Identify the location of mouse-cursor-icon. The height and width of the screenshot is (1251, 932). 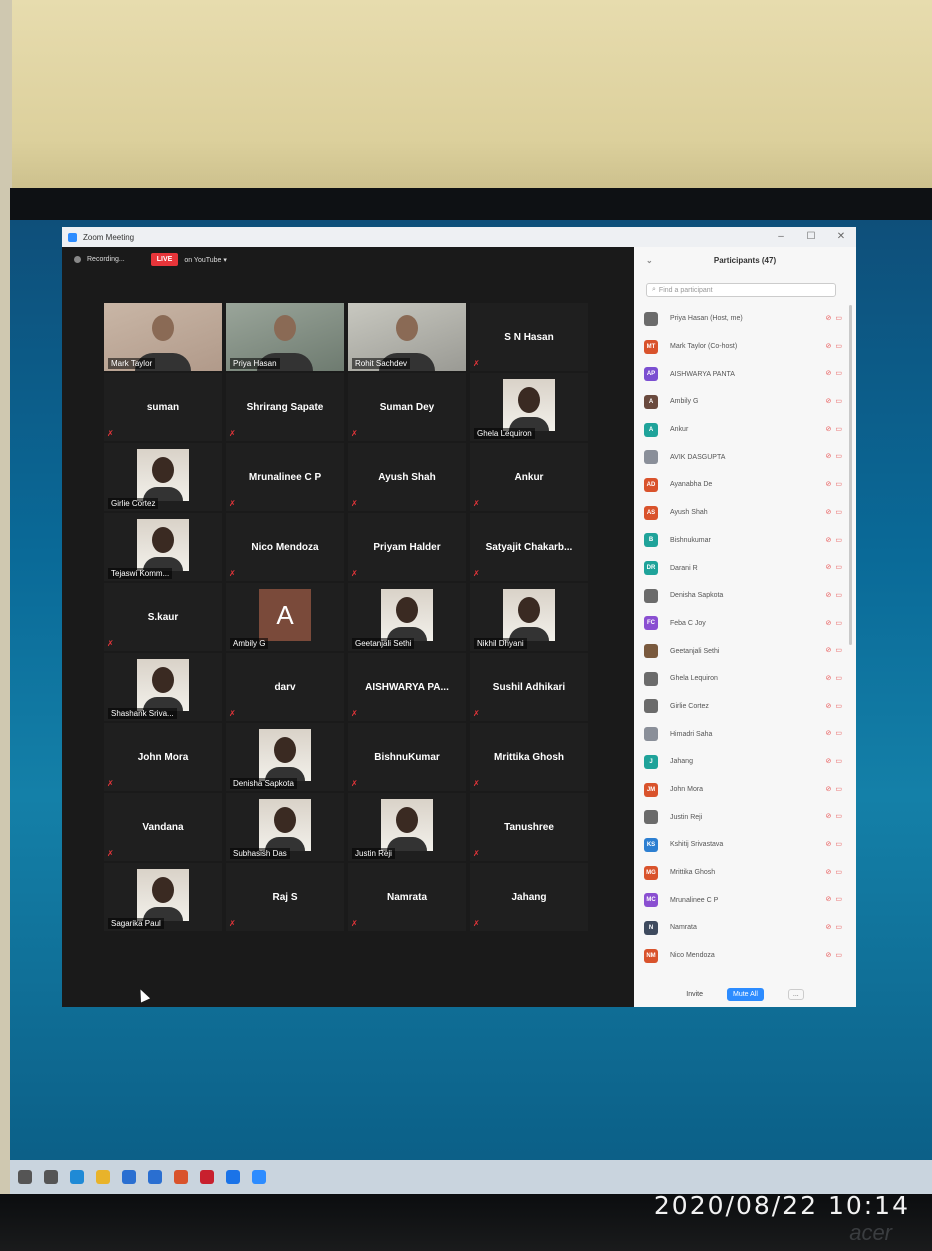
(143, 995).